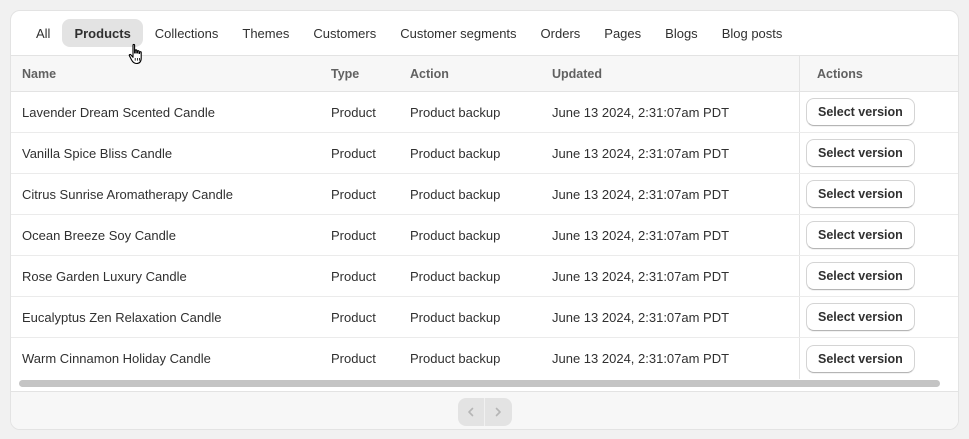 The image size is (969, 439). What do you see at coordinates (43, 33) in the screenshot?
I see `tab-all: All` at bounding box center [43, 33].